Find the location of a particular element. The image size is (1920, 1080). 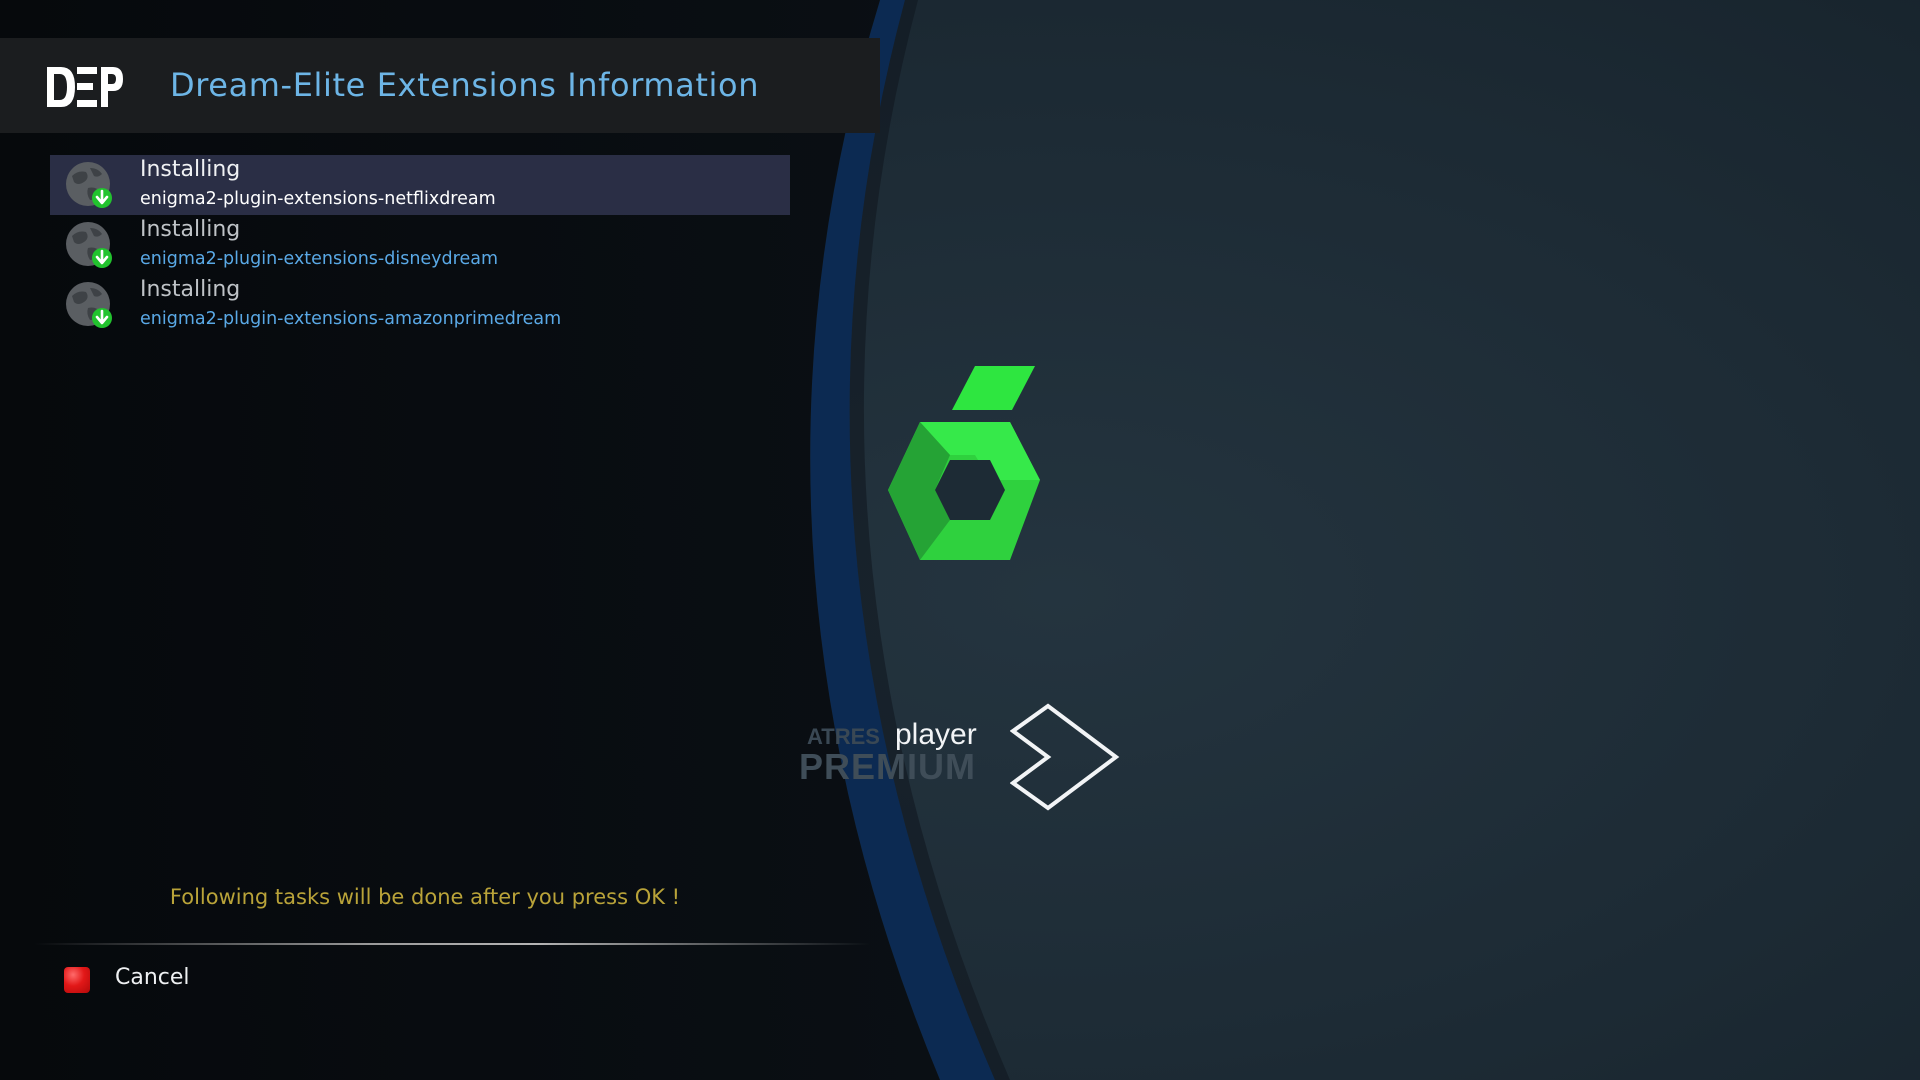

dep-logo is located at coordinates (85, 87).